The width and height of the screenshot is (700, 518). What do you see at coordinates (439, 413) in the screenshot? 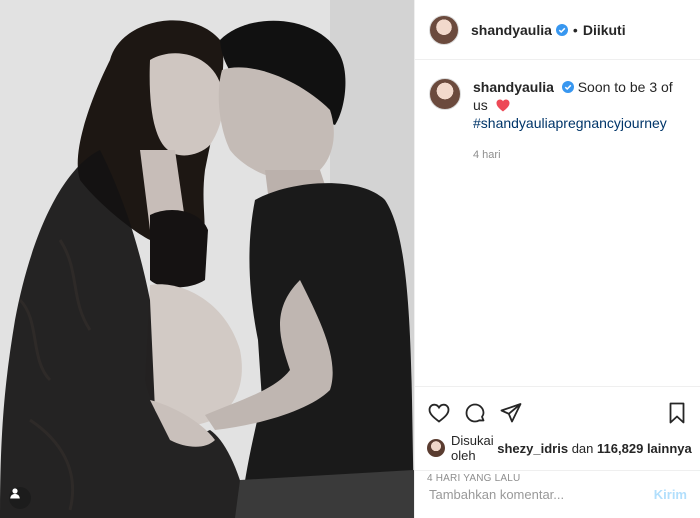
I see `heart-icon` at bounding box center [439, 413].